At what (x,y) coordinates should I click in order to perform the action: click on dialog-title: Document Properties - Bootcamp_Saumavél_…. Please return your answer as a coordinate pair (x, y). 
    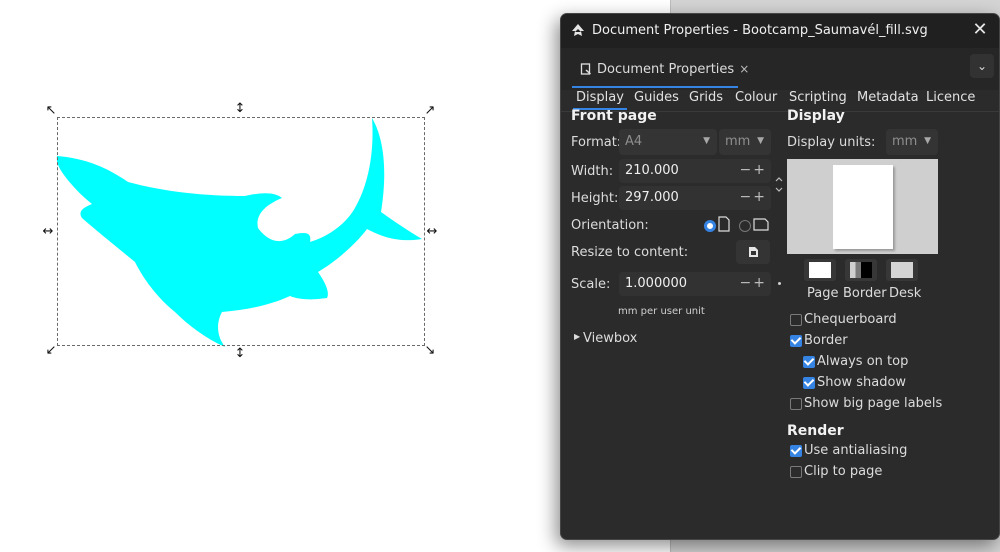
    Looking at the image, I should click on (760, 30).